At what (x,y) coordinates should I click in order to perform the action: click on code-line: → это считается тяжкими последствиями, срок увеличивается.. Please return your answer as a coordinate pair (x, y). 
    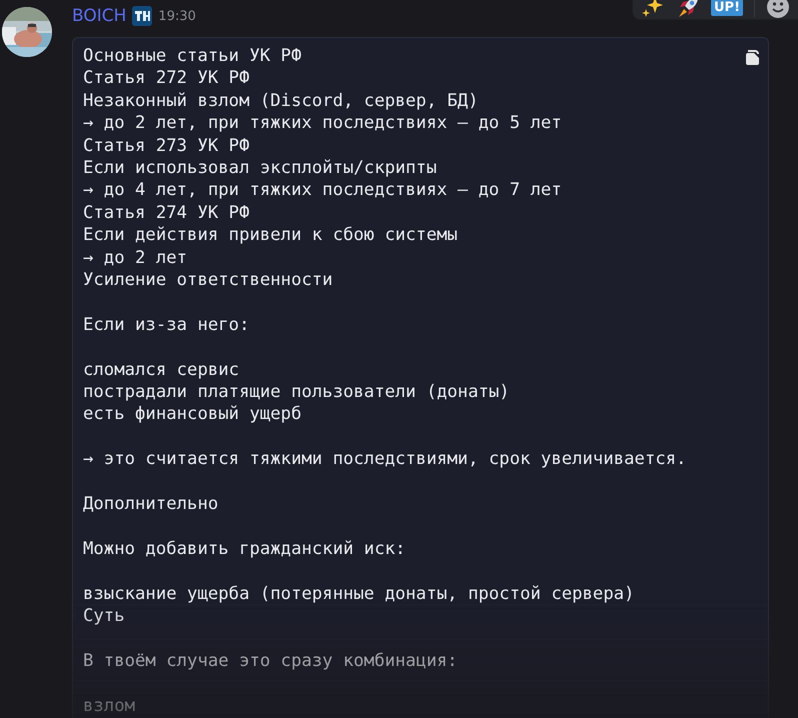
    Looking at the image, I should click on (384, 459).